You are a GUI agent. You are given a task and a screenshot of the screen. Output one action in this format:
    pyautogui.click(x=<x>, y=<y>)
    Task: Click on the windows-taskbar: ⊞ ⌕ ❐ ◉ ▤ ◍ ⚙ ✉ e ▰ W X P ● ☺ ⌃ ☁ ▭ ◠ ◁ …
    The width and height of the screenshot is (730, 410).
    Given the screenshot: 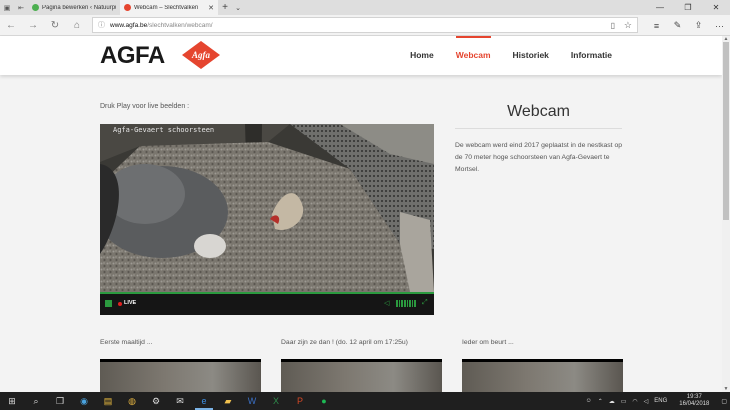 What is the action you would take?
    pyautogui.click(x=365, y=401)
    